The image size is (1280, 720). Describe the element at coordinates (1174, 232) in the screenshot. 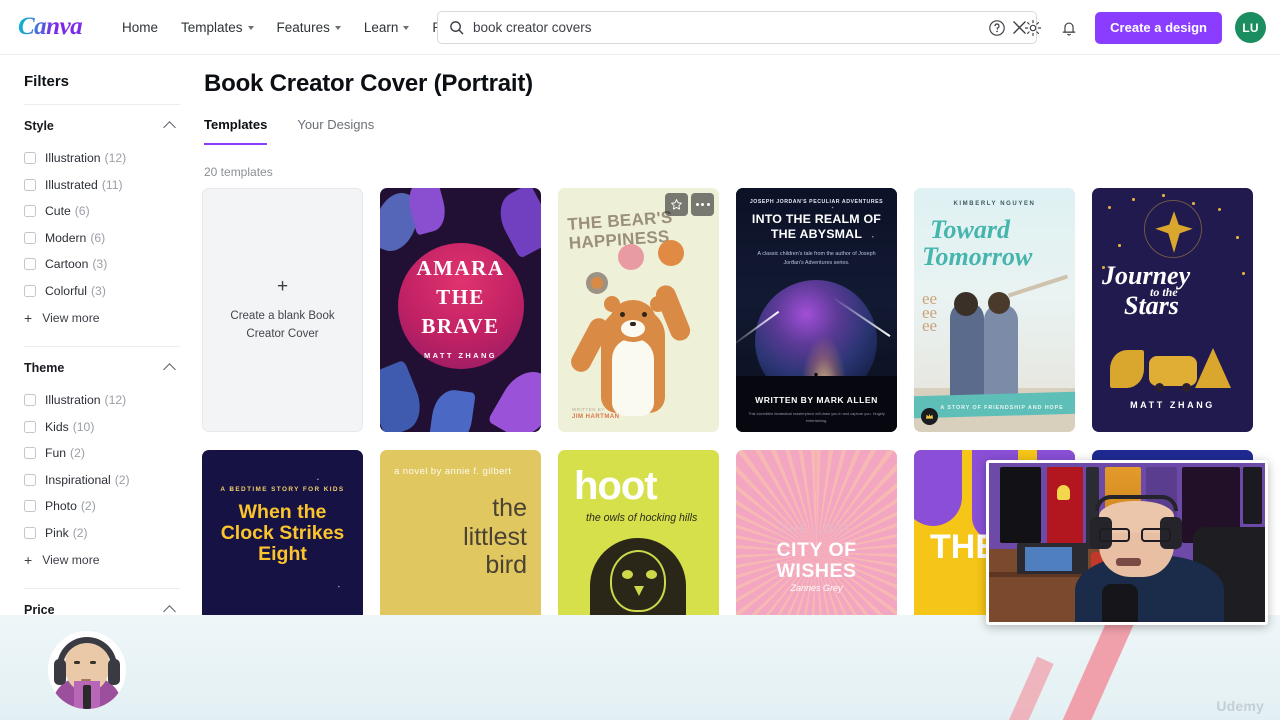

I see `gold-star-icon` at that location.